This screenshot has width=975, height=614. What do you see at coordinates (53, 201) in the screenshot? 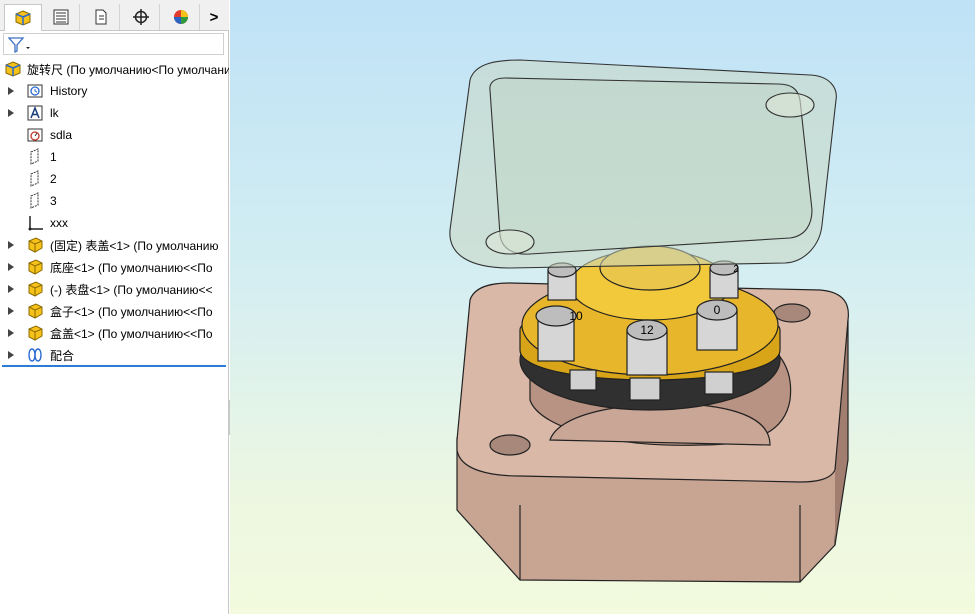
I see `tree-item-label: 3` at bounding box center [53, 201].